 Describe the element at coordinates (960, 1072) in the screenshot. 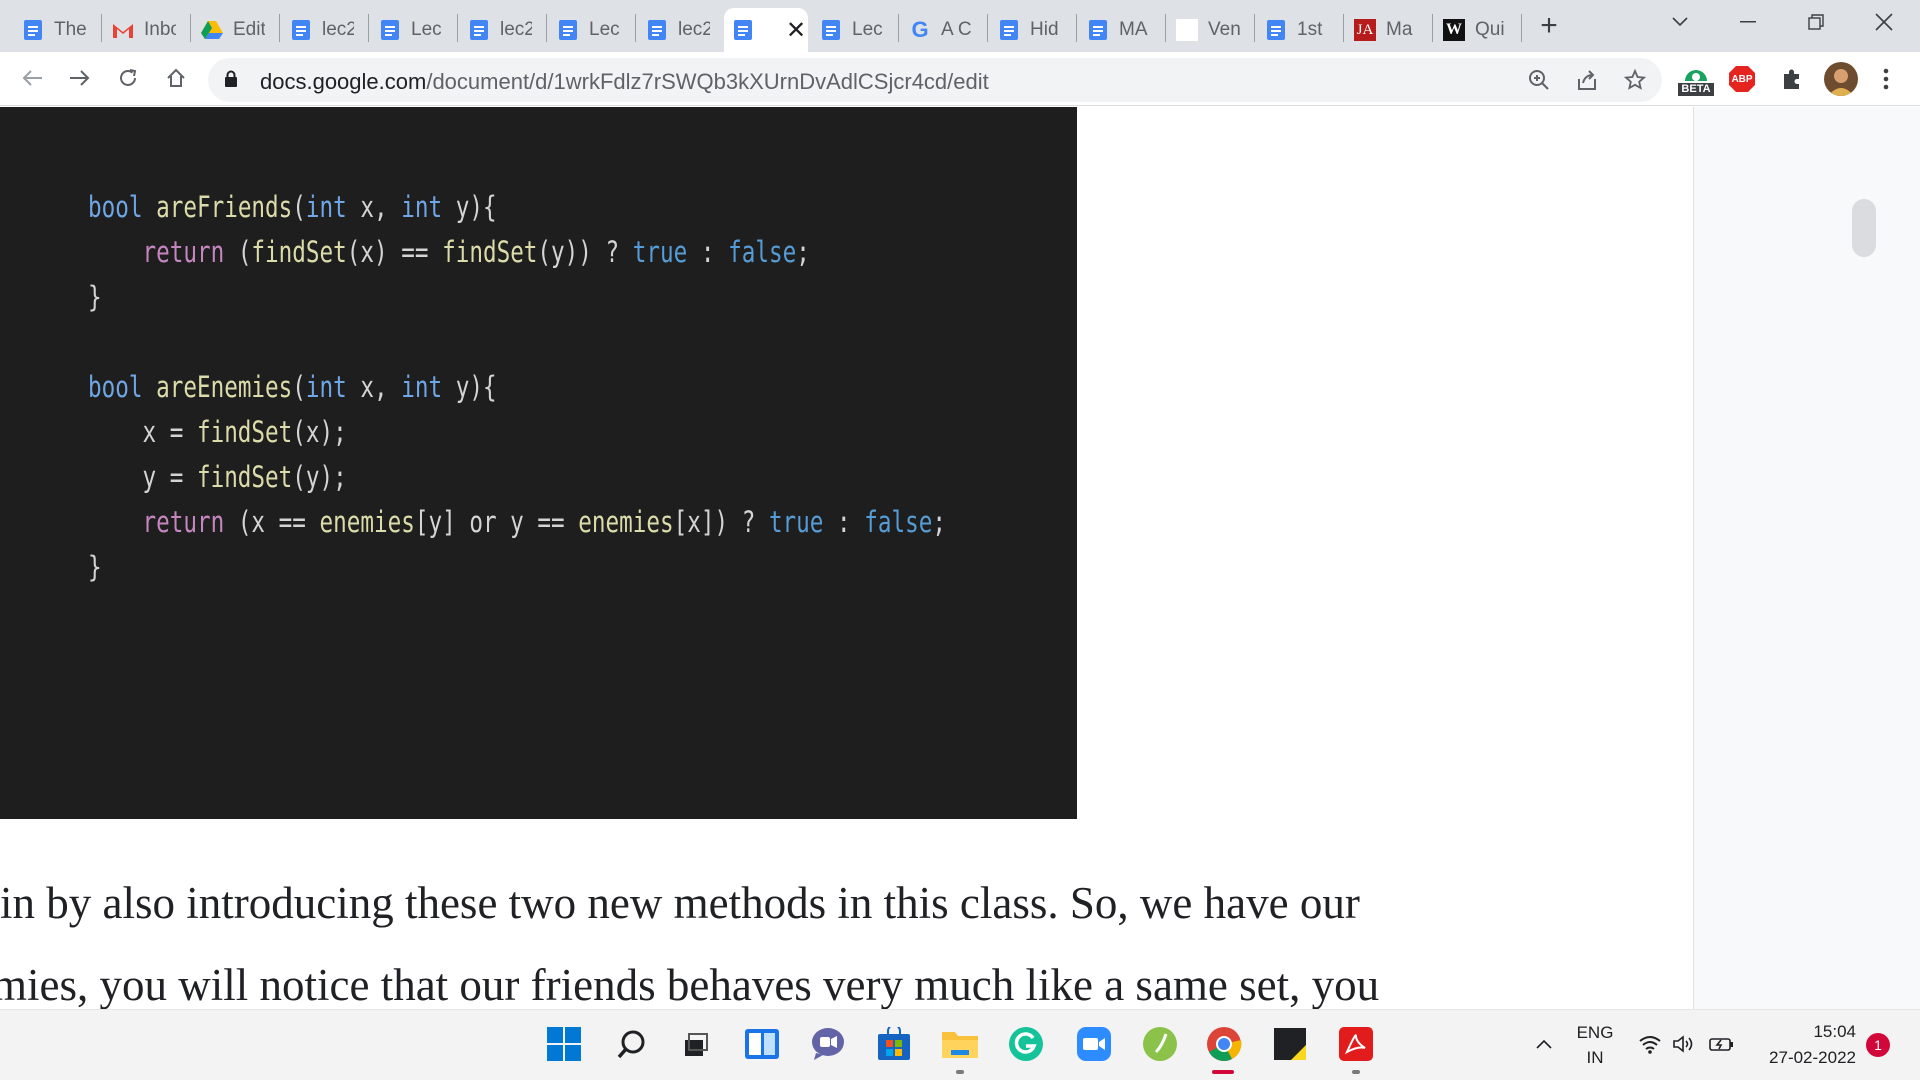

I see `running-indicator` at that location.